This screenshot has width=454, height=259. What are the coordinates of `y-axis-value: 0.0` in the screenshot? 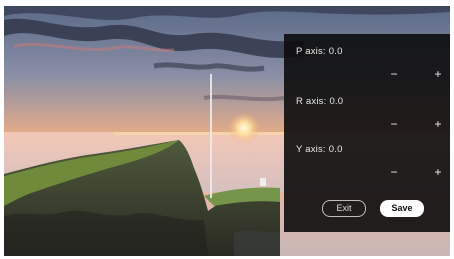 It's located at (335, 149).